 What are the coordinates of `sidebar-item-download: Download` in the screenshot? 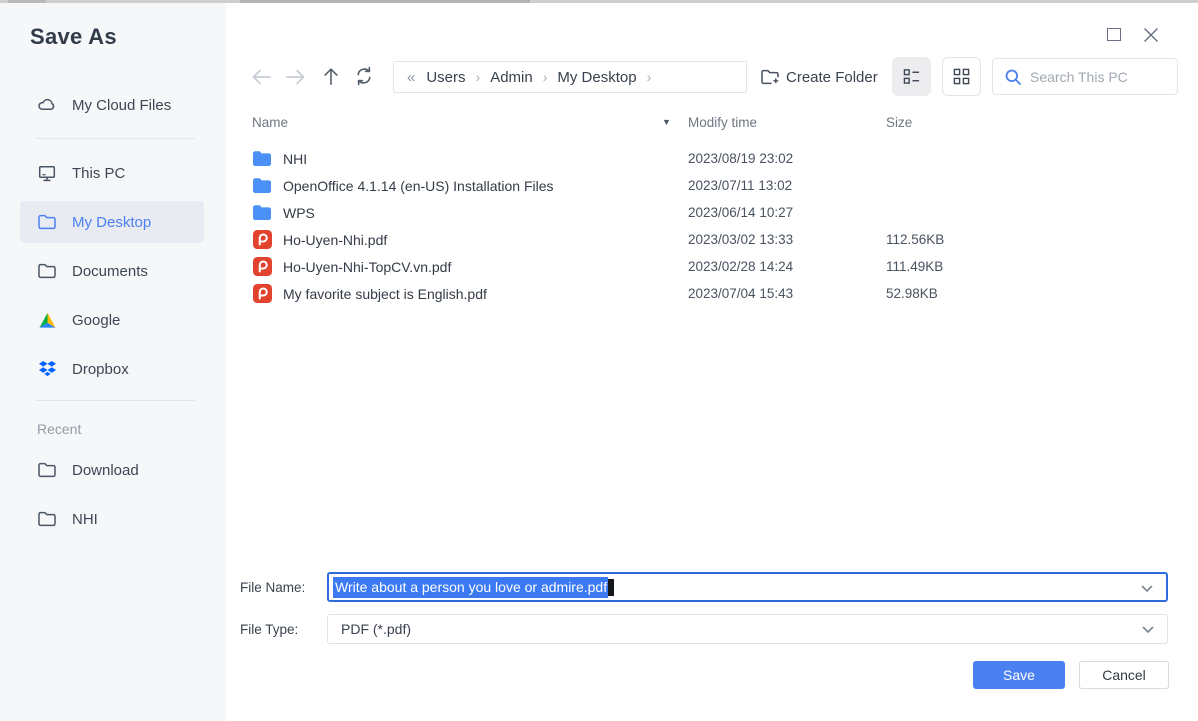 It's located at (112, 470).